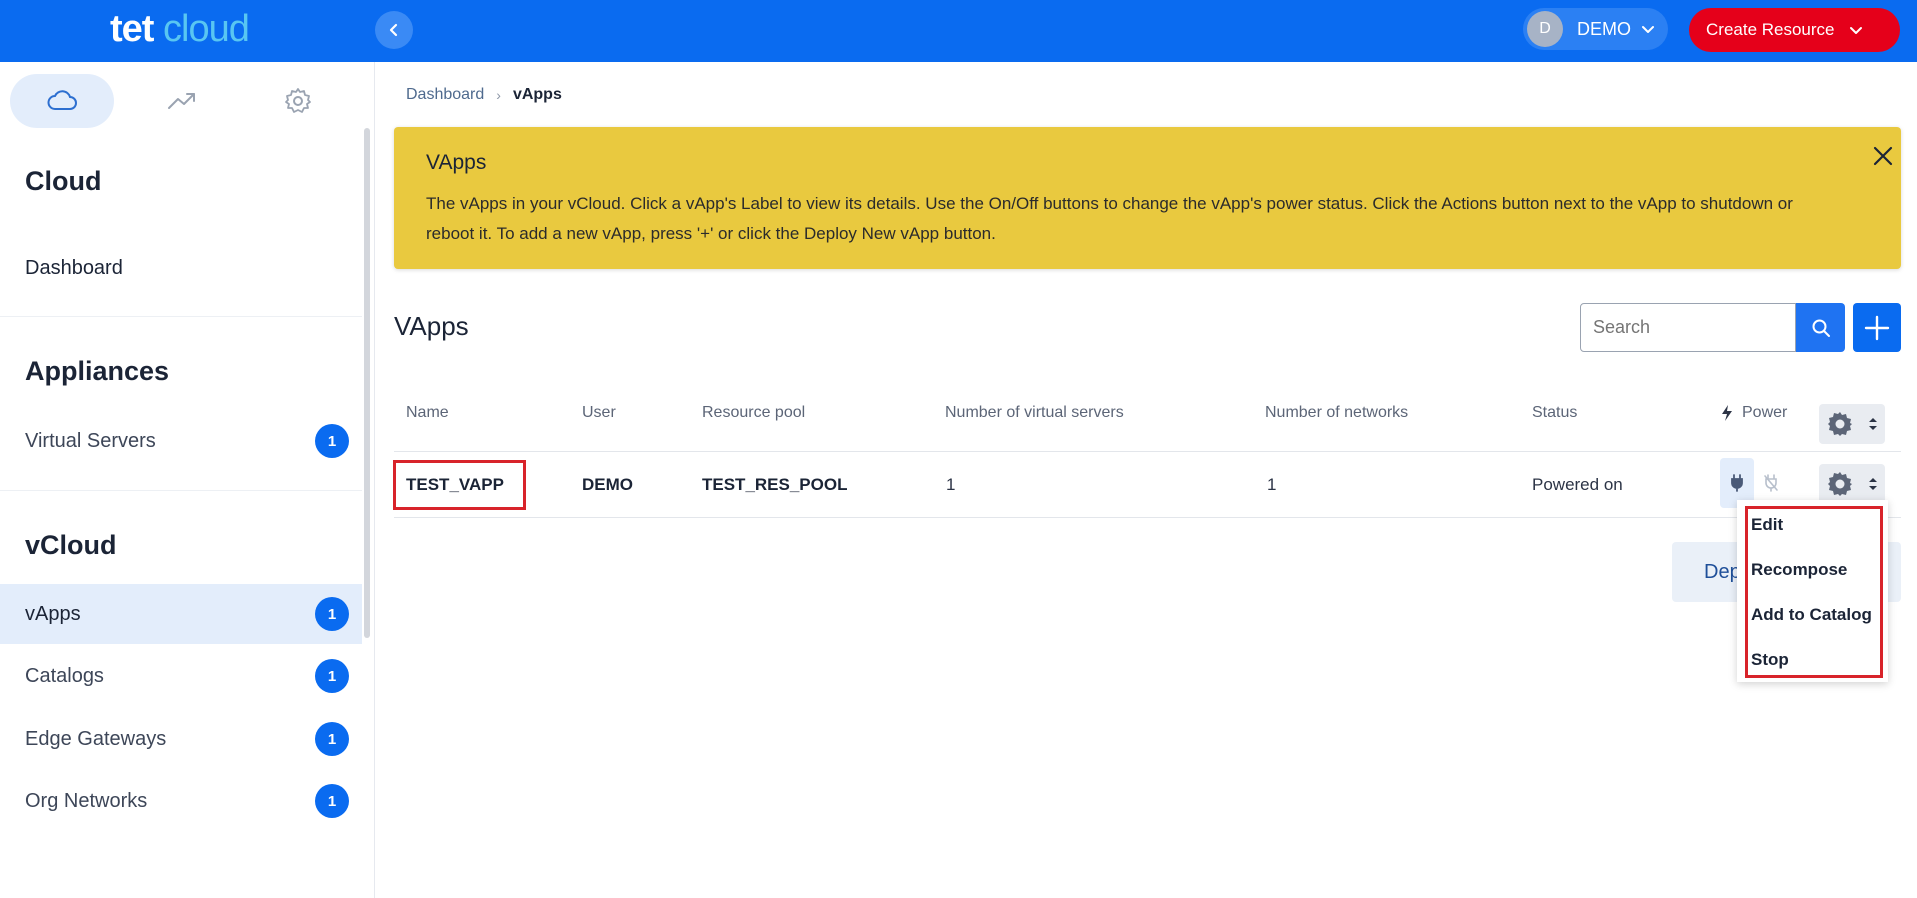  What do you see at coordinates (1604, 28) in the screenshot?
I see `user-name: DEMO` at bounding box center [1604, 28].